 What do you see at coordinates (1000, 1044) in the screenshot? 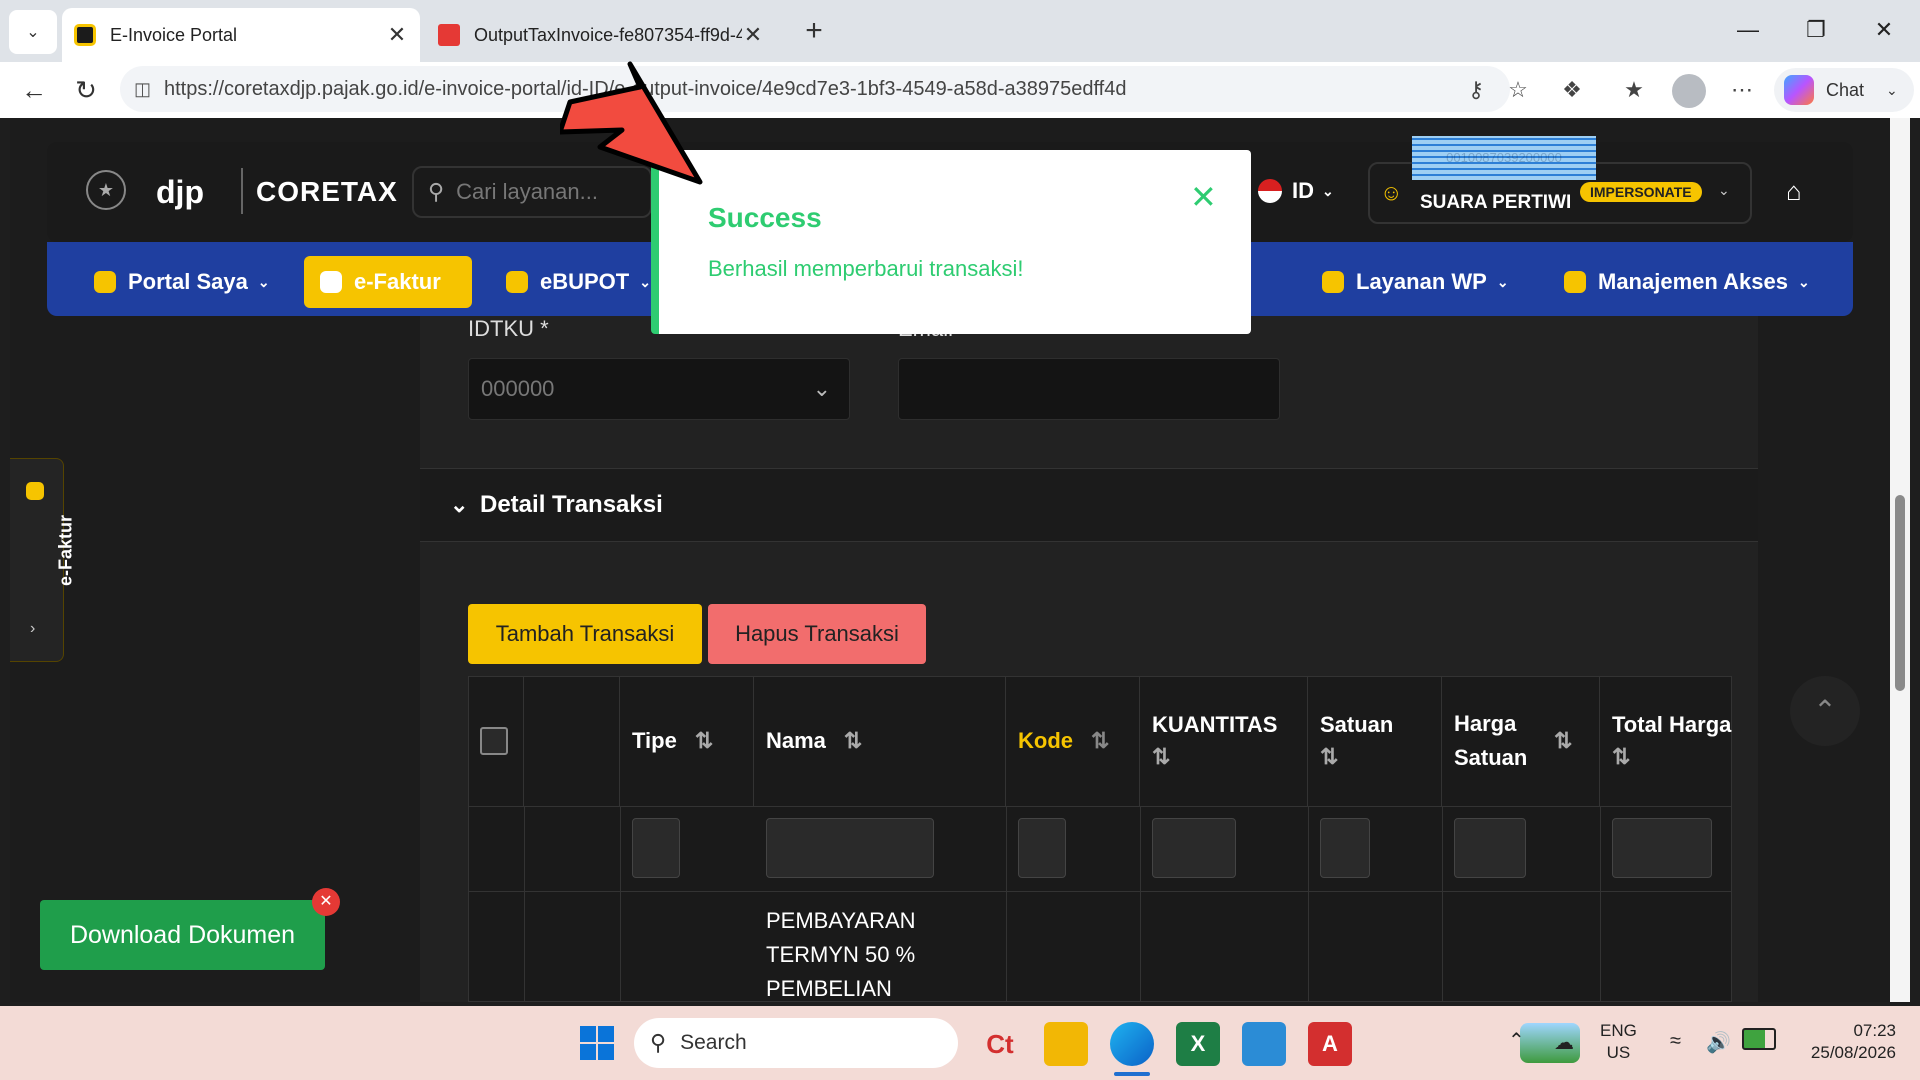
I see `coretax-app-icon: Ct` at bounding box center [1000, 1044].